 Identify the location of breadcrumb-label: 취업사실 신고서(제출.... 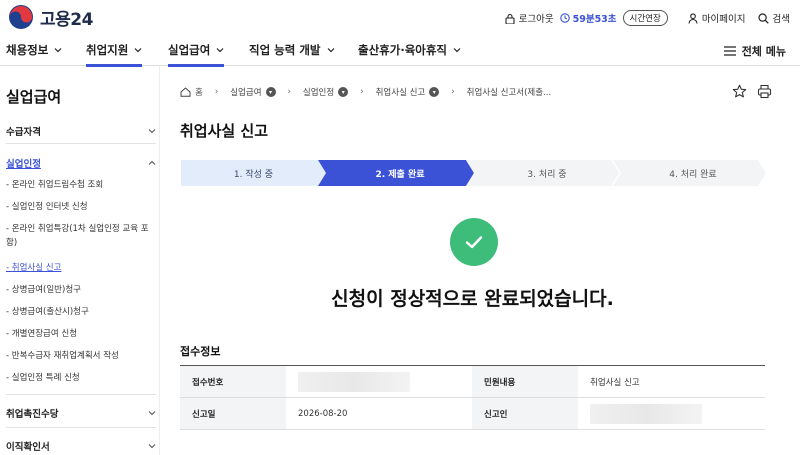
(509, 93).